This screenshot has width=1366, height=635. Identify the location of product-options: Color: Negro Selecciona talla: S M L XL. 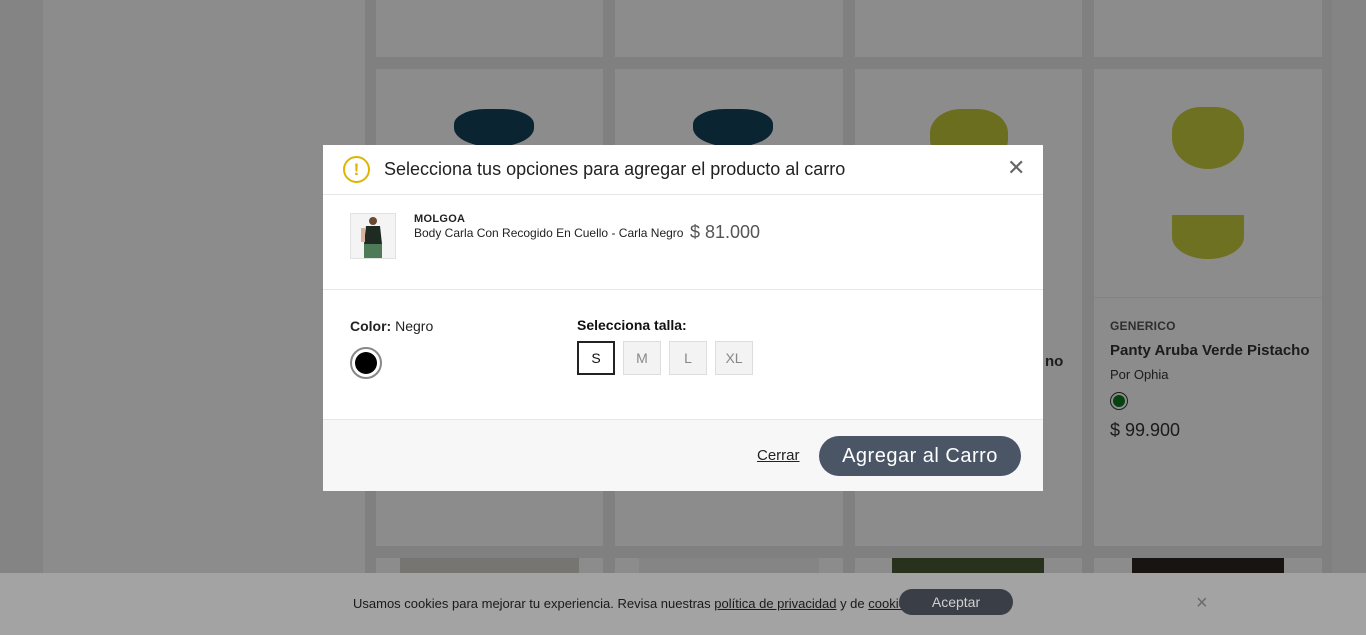
(683, 355).